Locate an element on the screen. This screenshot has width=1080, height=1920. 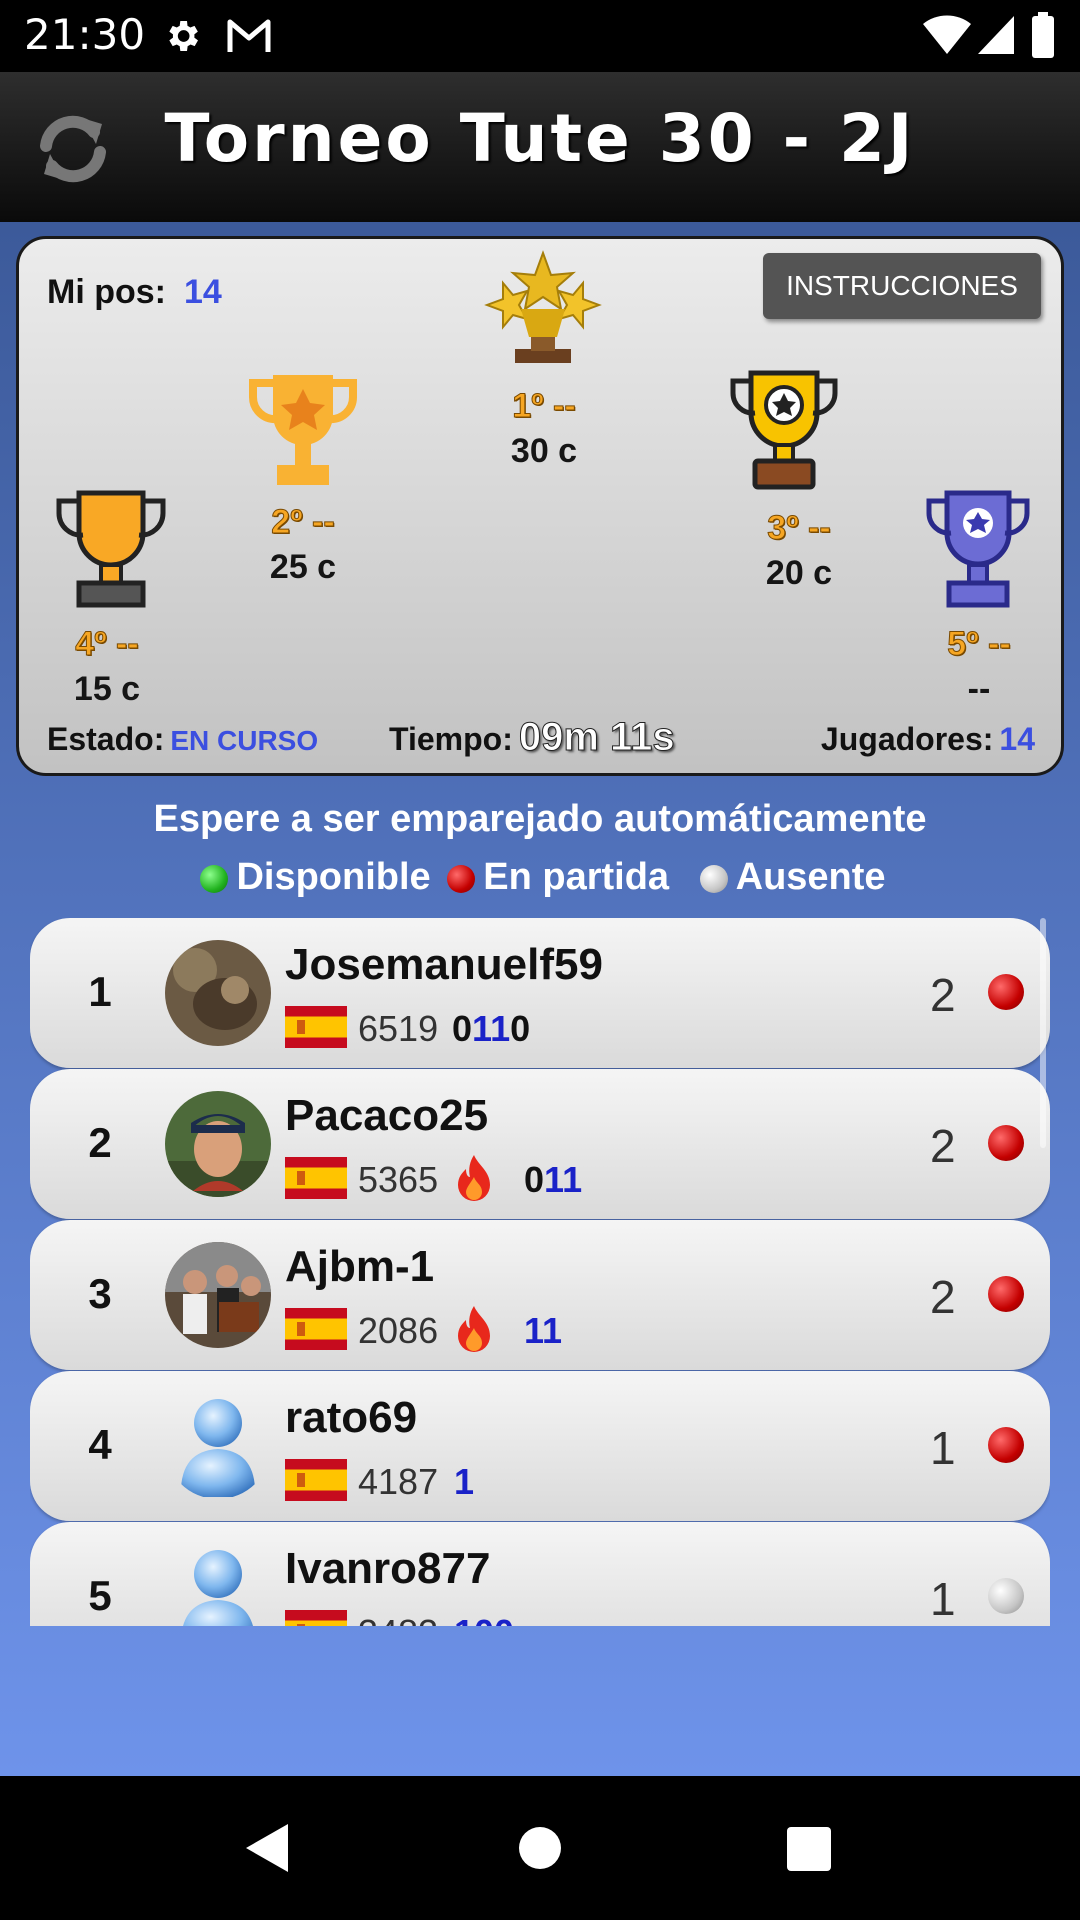
third-place-prize: 20 c is located at coordinates (799, 573).